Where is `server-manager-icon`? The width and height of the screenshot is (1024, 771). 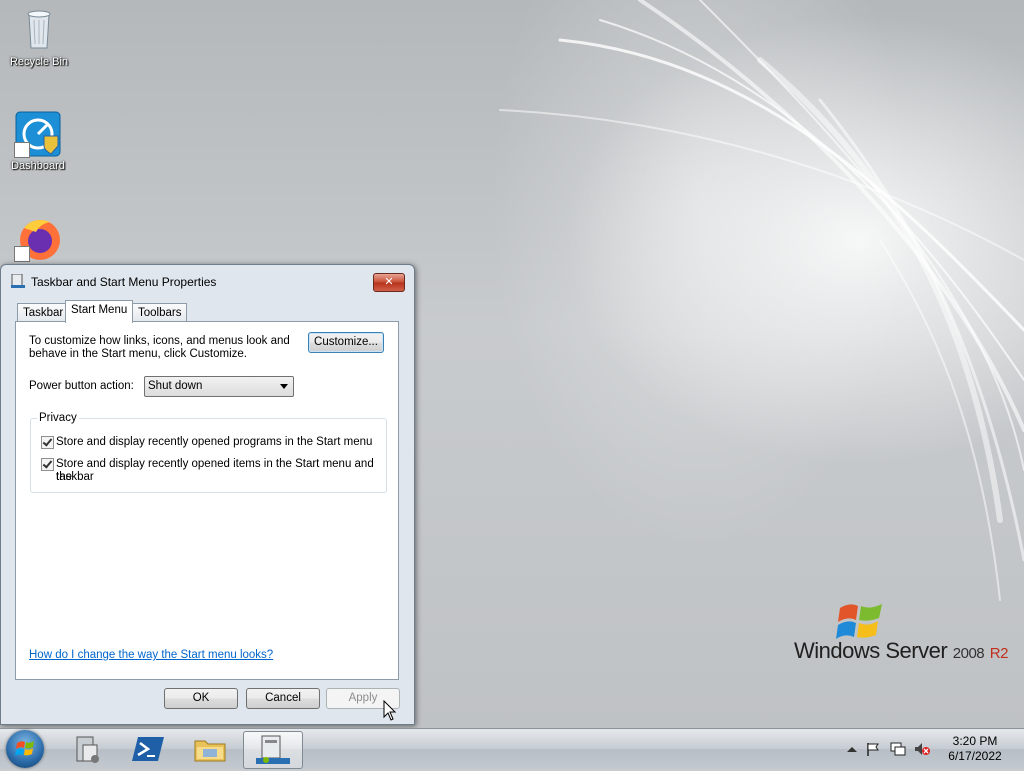 server-manager-icon is located at coordinates (87, 749).